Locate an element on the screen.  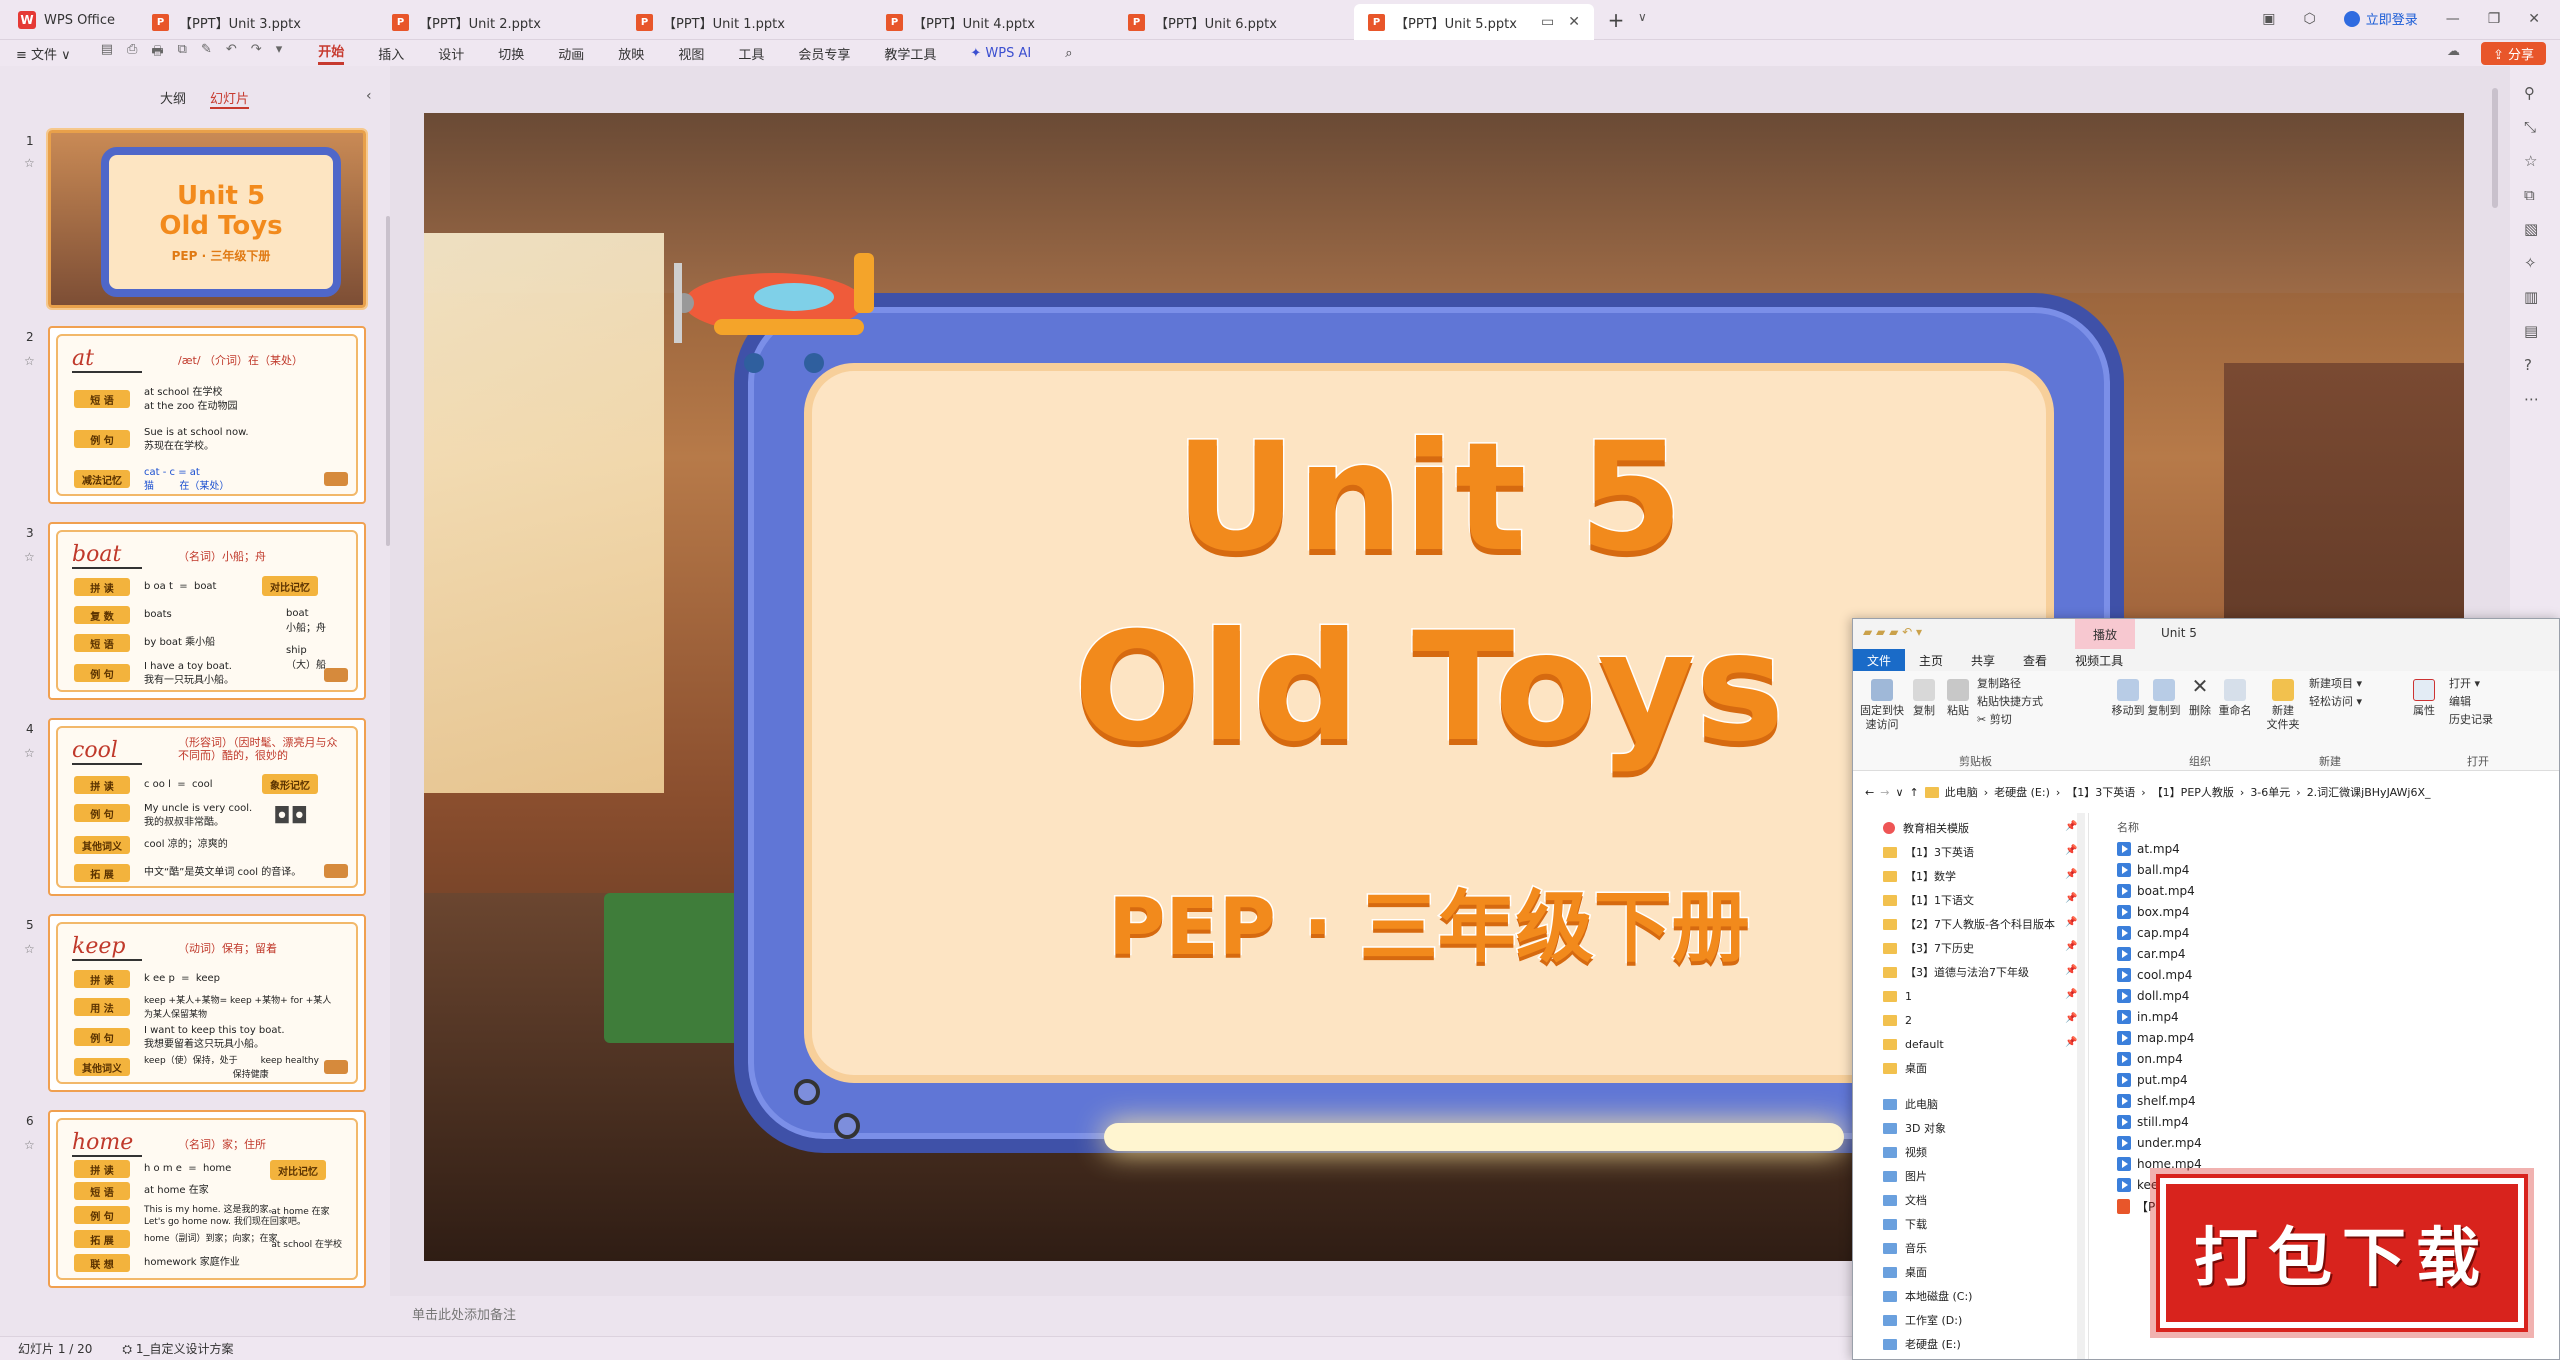
file-item: cap.mp4 is located at coordinates (2153, 933).